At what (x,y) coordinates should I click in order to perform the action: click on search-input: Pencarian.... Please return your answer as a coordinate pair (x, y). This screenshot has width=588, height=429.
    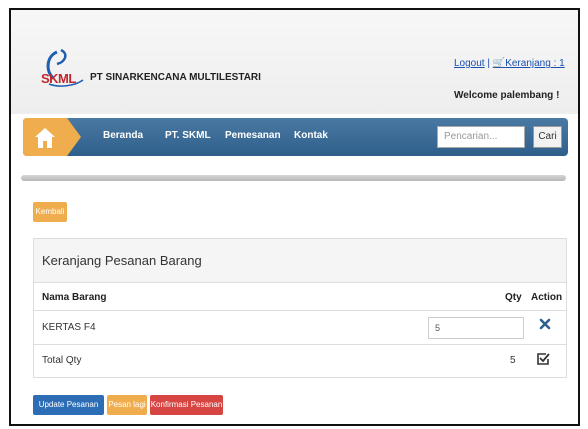
    Looking at the image, I should click on (481, 137).